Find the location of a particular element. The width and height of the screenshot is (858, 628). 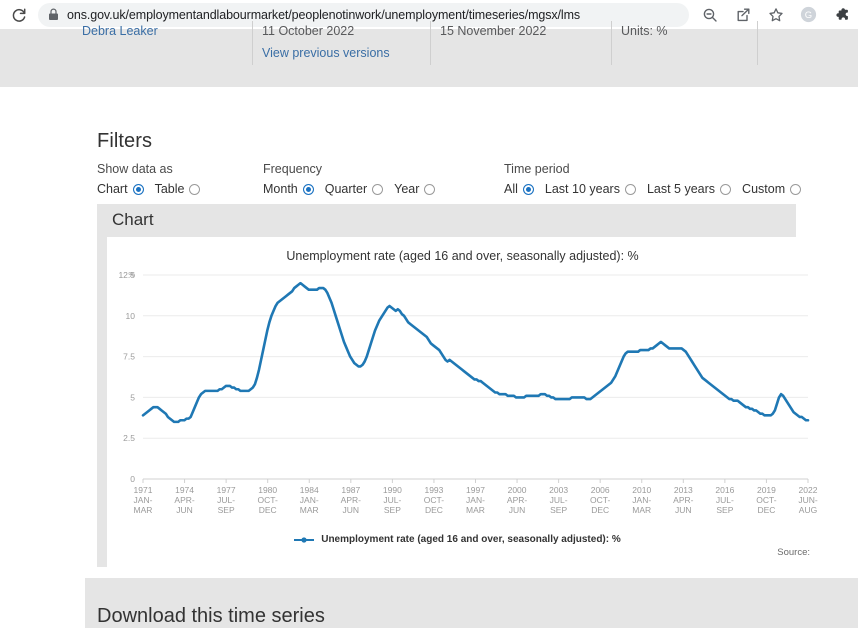

svg-text: G is located at coordinates (808, 15).